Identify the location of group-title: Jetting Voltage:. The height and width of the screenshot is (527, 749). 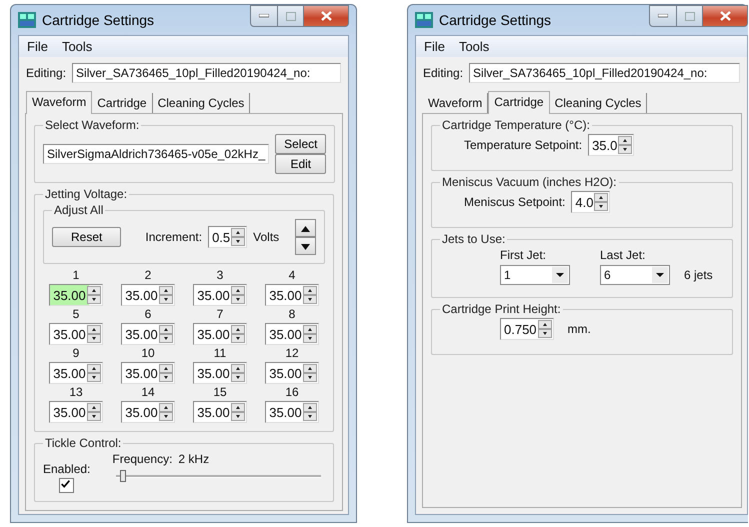
(86, 194).